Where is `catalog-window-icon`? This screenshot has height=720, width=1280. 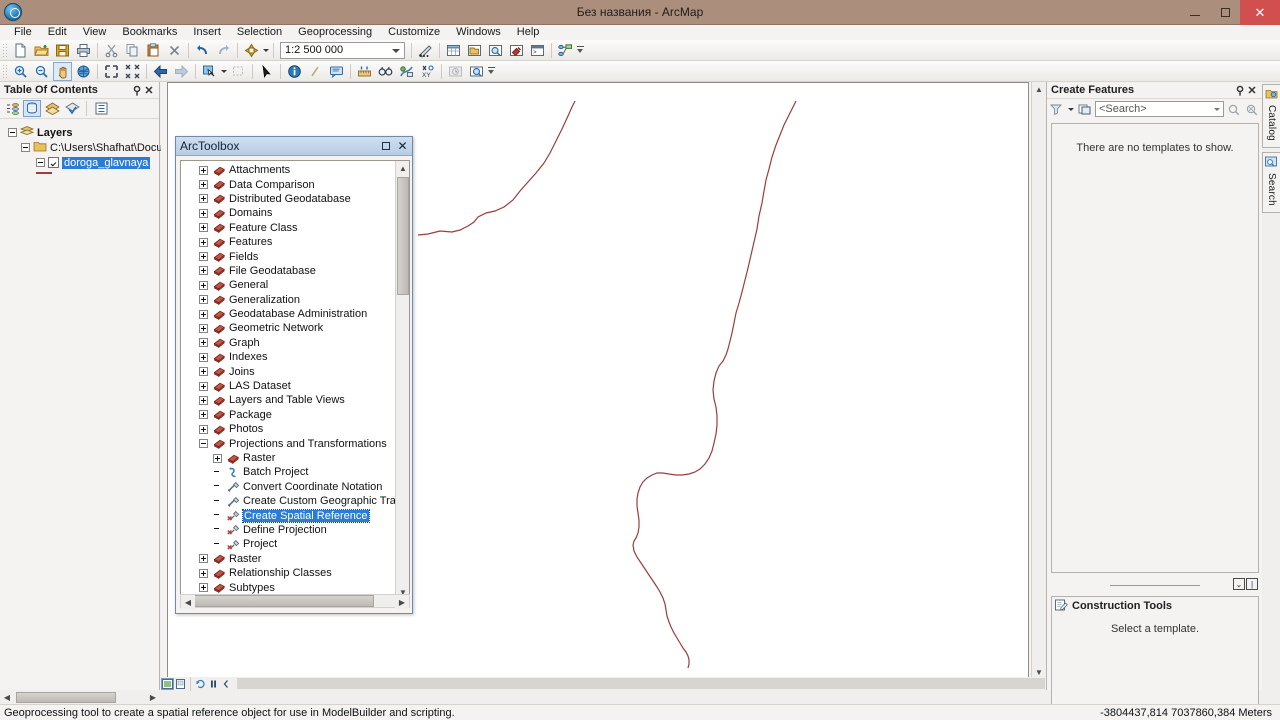
catalog-window-icon is located at coordinates (474, 50).